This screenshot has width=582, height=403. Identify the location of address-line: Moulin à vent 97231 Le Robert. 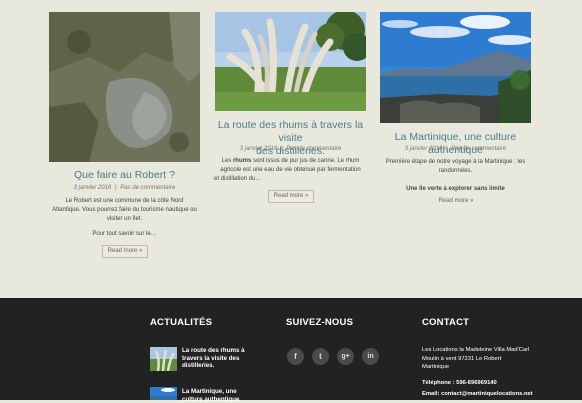
(475, 359).